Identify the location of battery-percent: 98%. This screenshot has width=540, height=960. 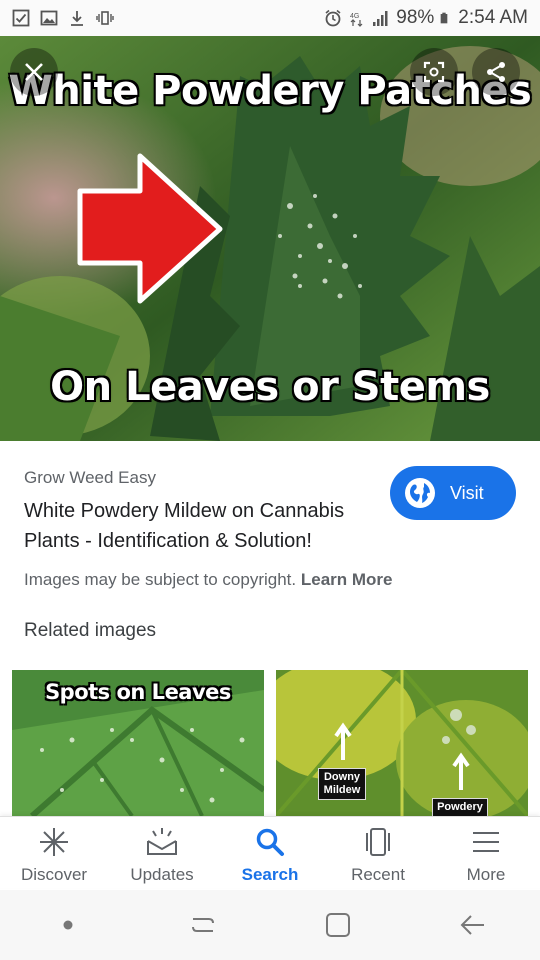
(415, 17).